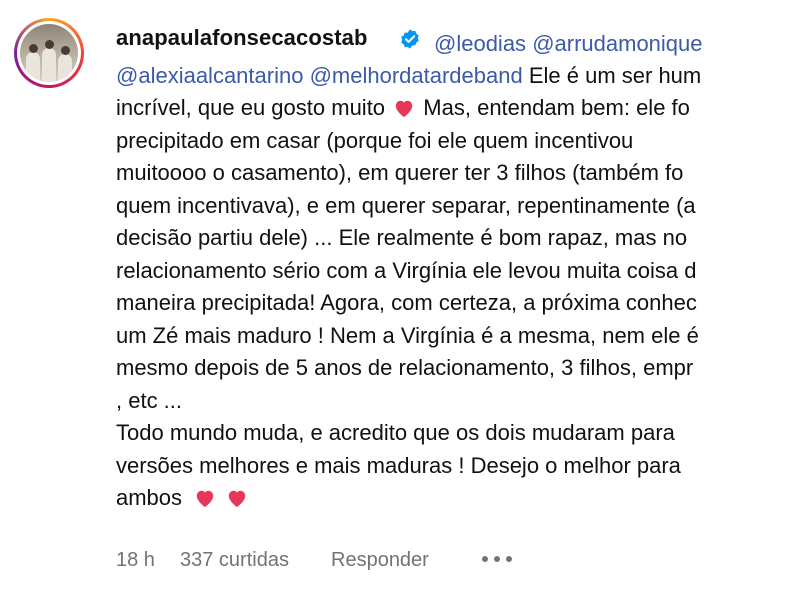 This screenshot has width=800, height=600. Describe the element at coordinates (615, 75) in the screenshot. I see `comment-text-segment: Ele é um ser hum` at that location.